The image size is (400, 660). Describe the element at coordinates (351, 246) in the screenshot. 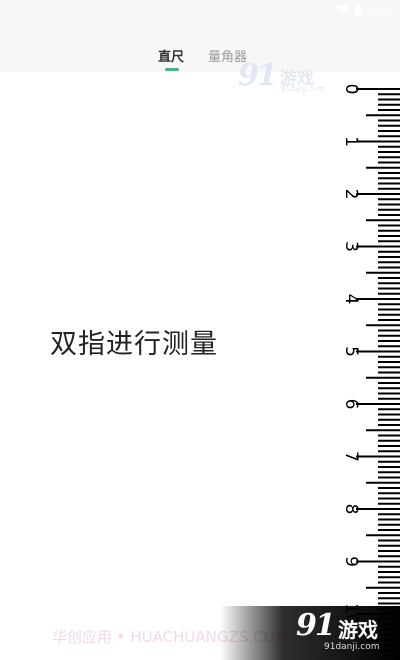

I see `ruler-number: 3` at that location.